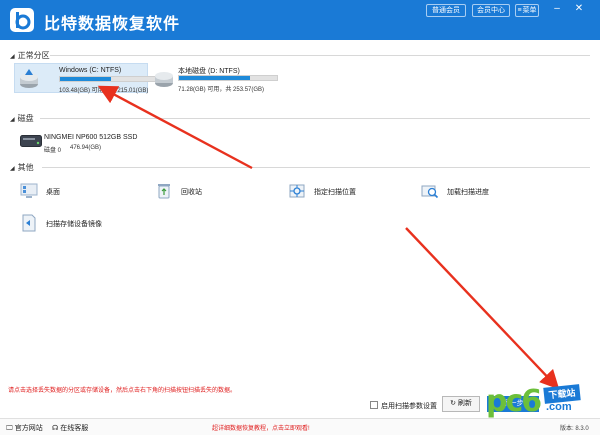  What do you see at coordinates (464, 403) in the screenshot?
I see `refresh-label: 刷新` at bounding box center [464, 403].